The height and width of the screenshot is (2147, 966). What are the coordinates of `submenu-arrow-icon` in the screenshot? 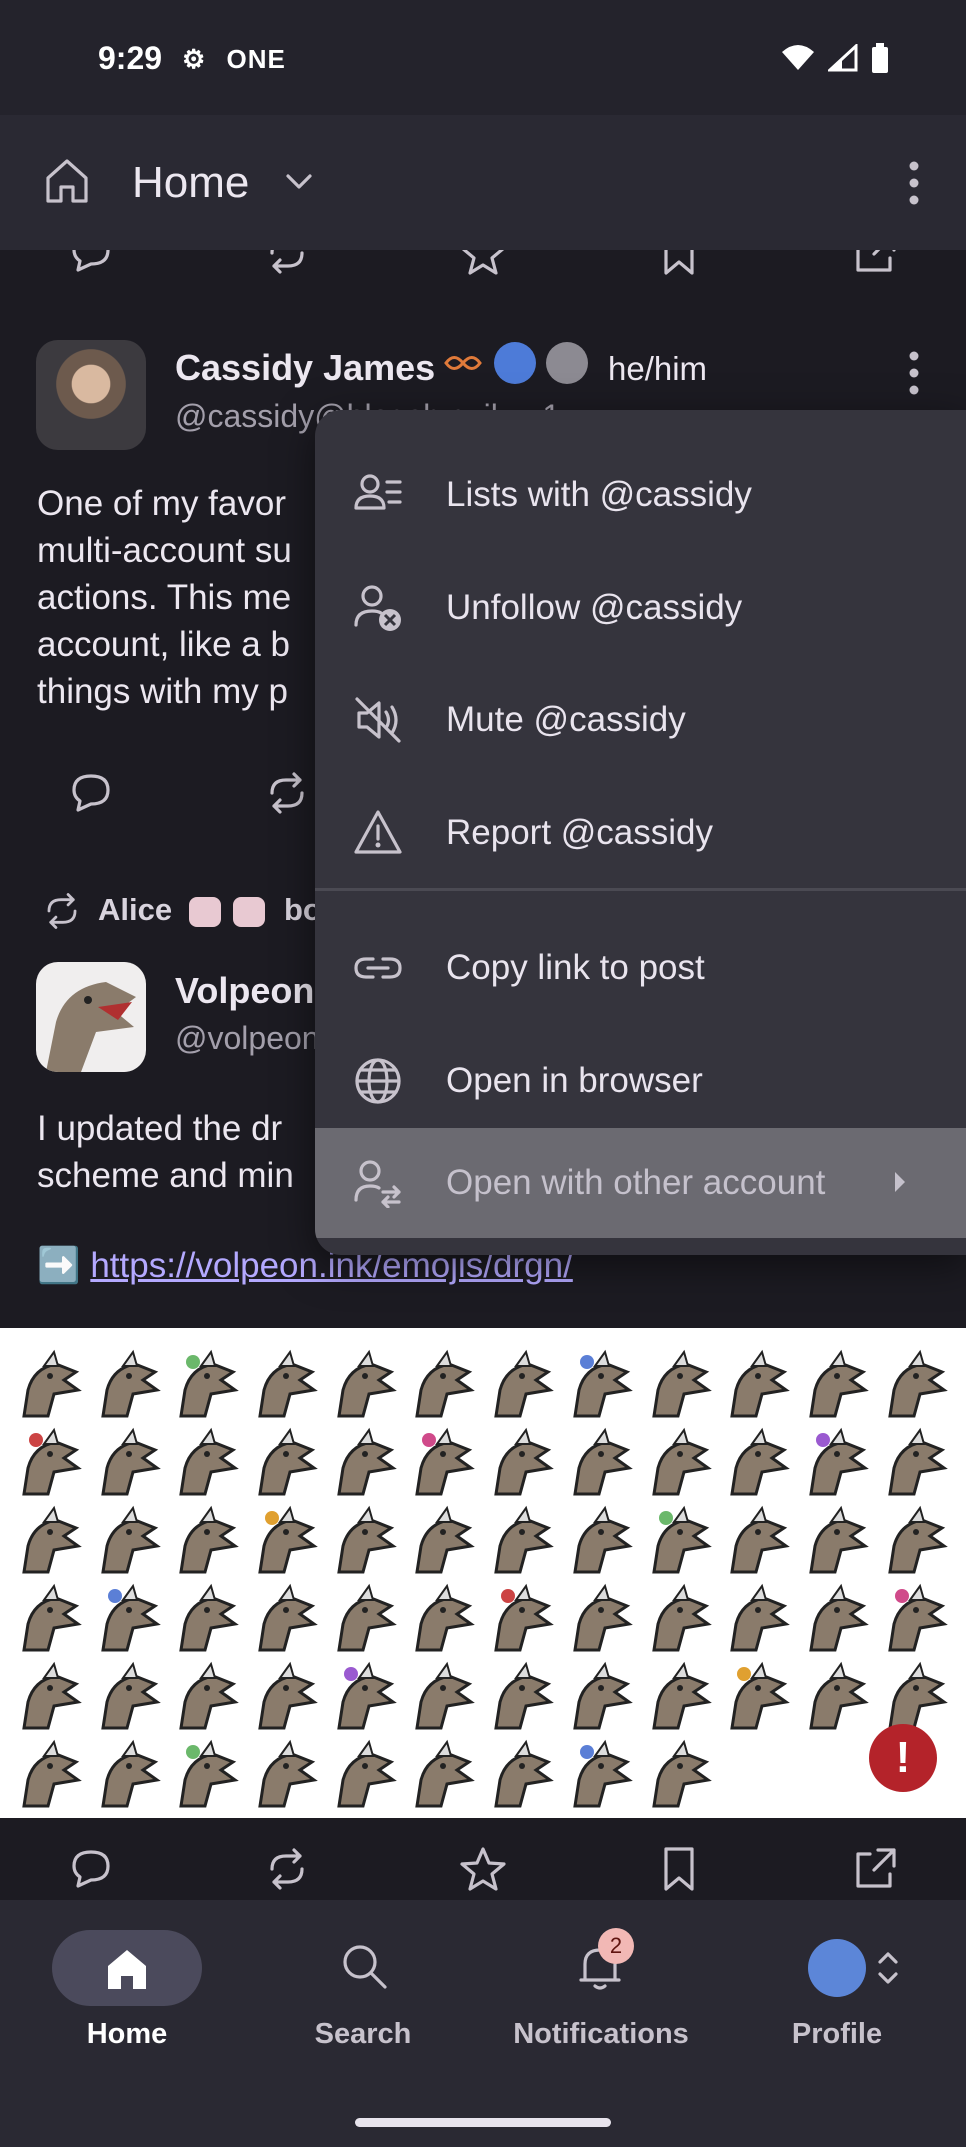 It's located at (900, 1182).